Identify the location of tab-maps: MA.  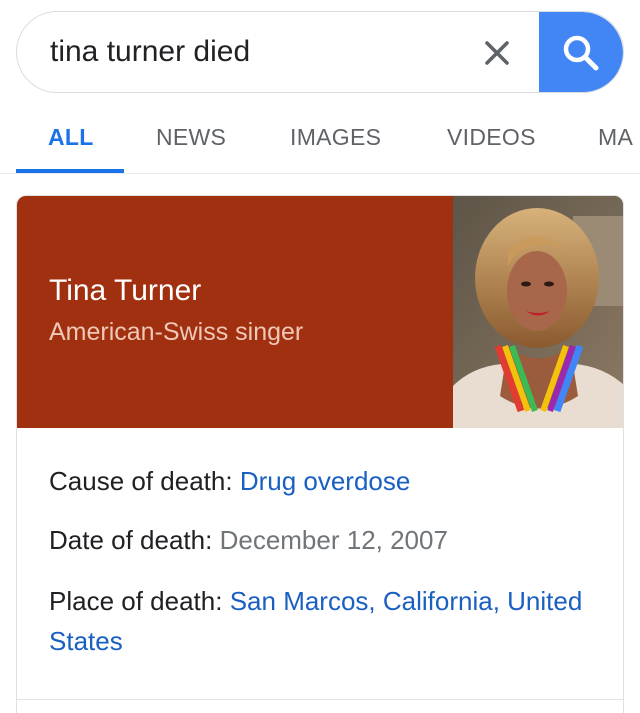
(615, 136).